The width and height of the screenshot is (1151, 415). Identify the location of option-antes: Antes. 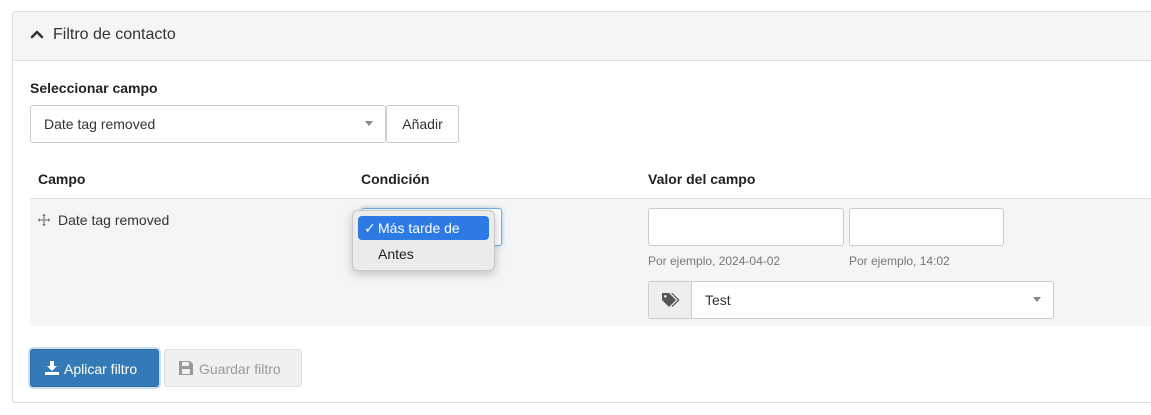
(423, 254).